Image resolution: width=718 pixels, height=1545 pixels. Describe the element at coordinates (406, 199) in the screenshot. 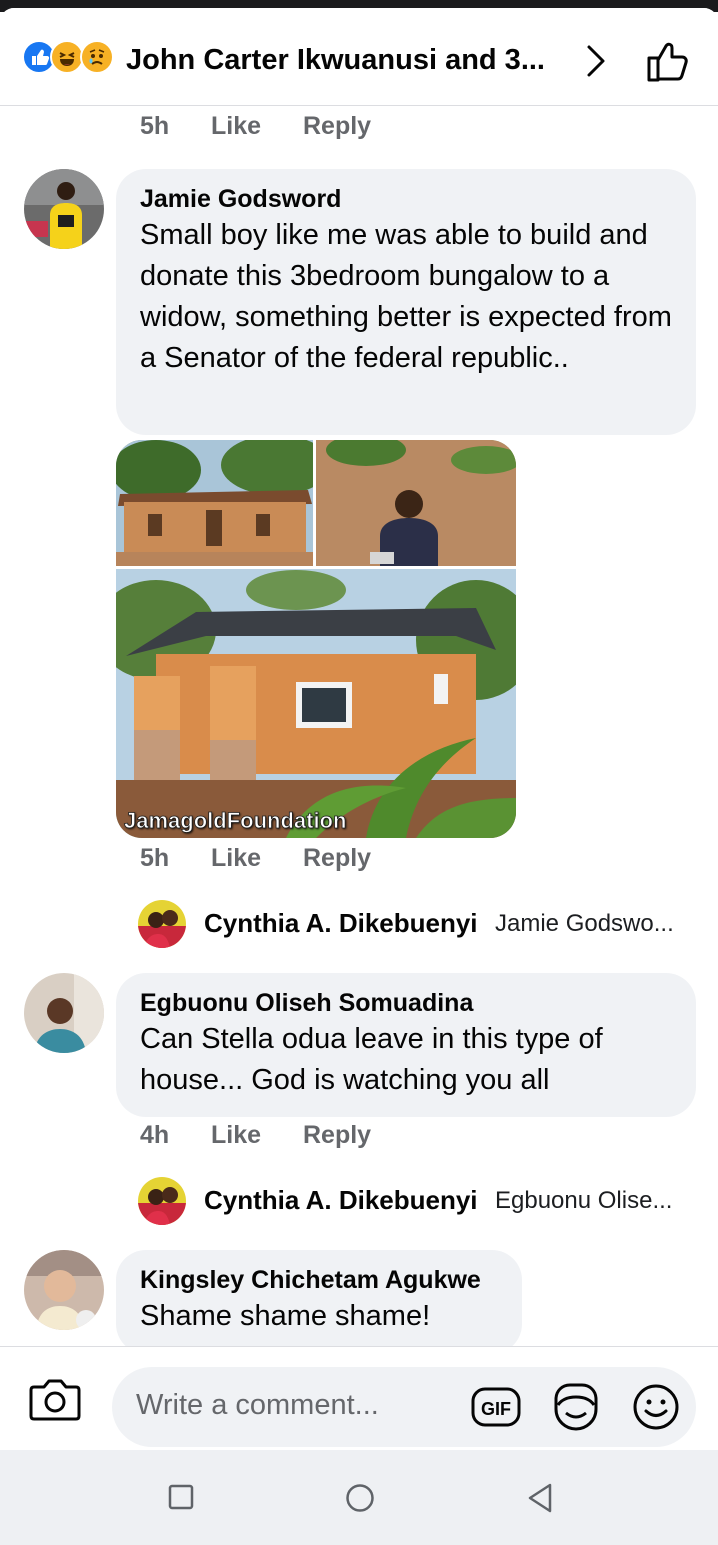

I see `comment-author: Jamie Godsword` at that location.